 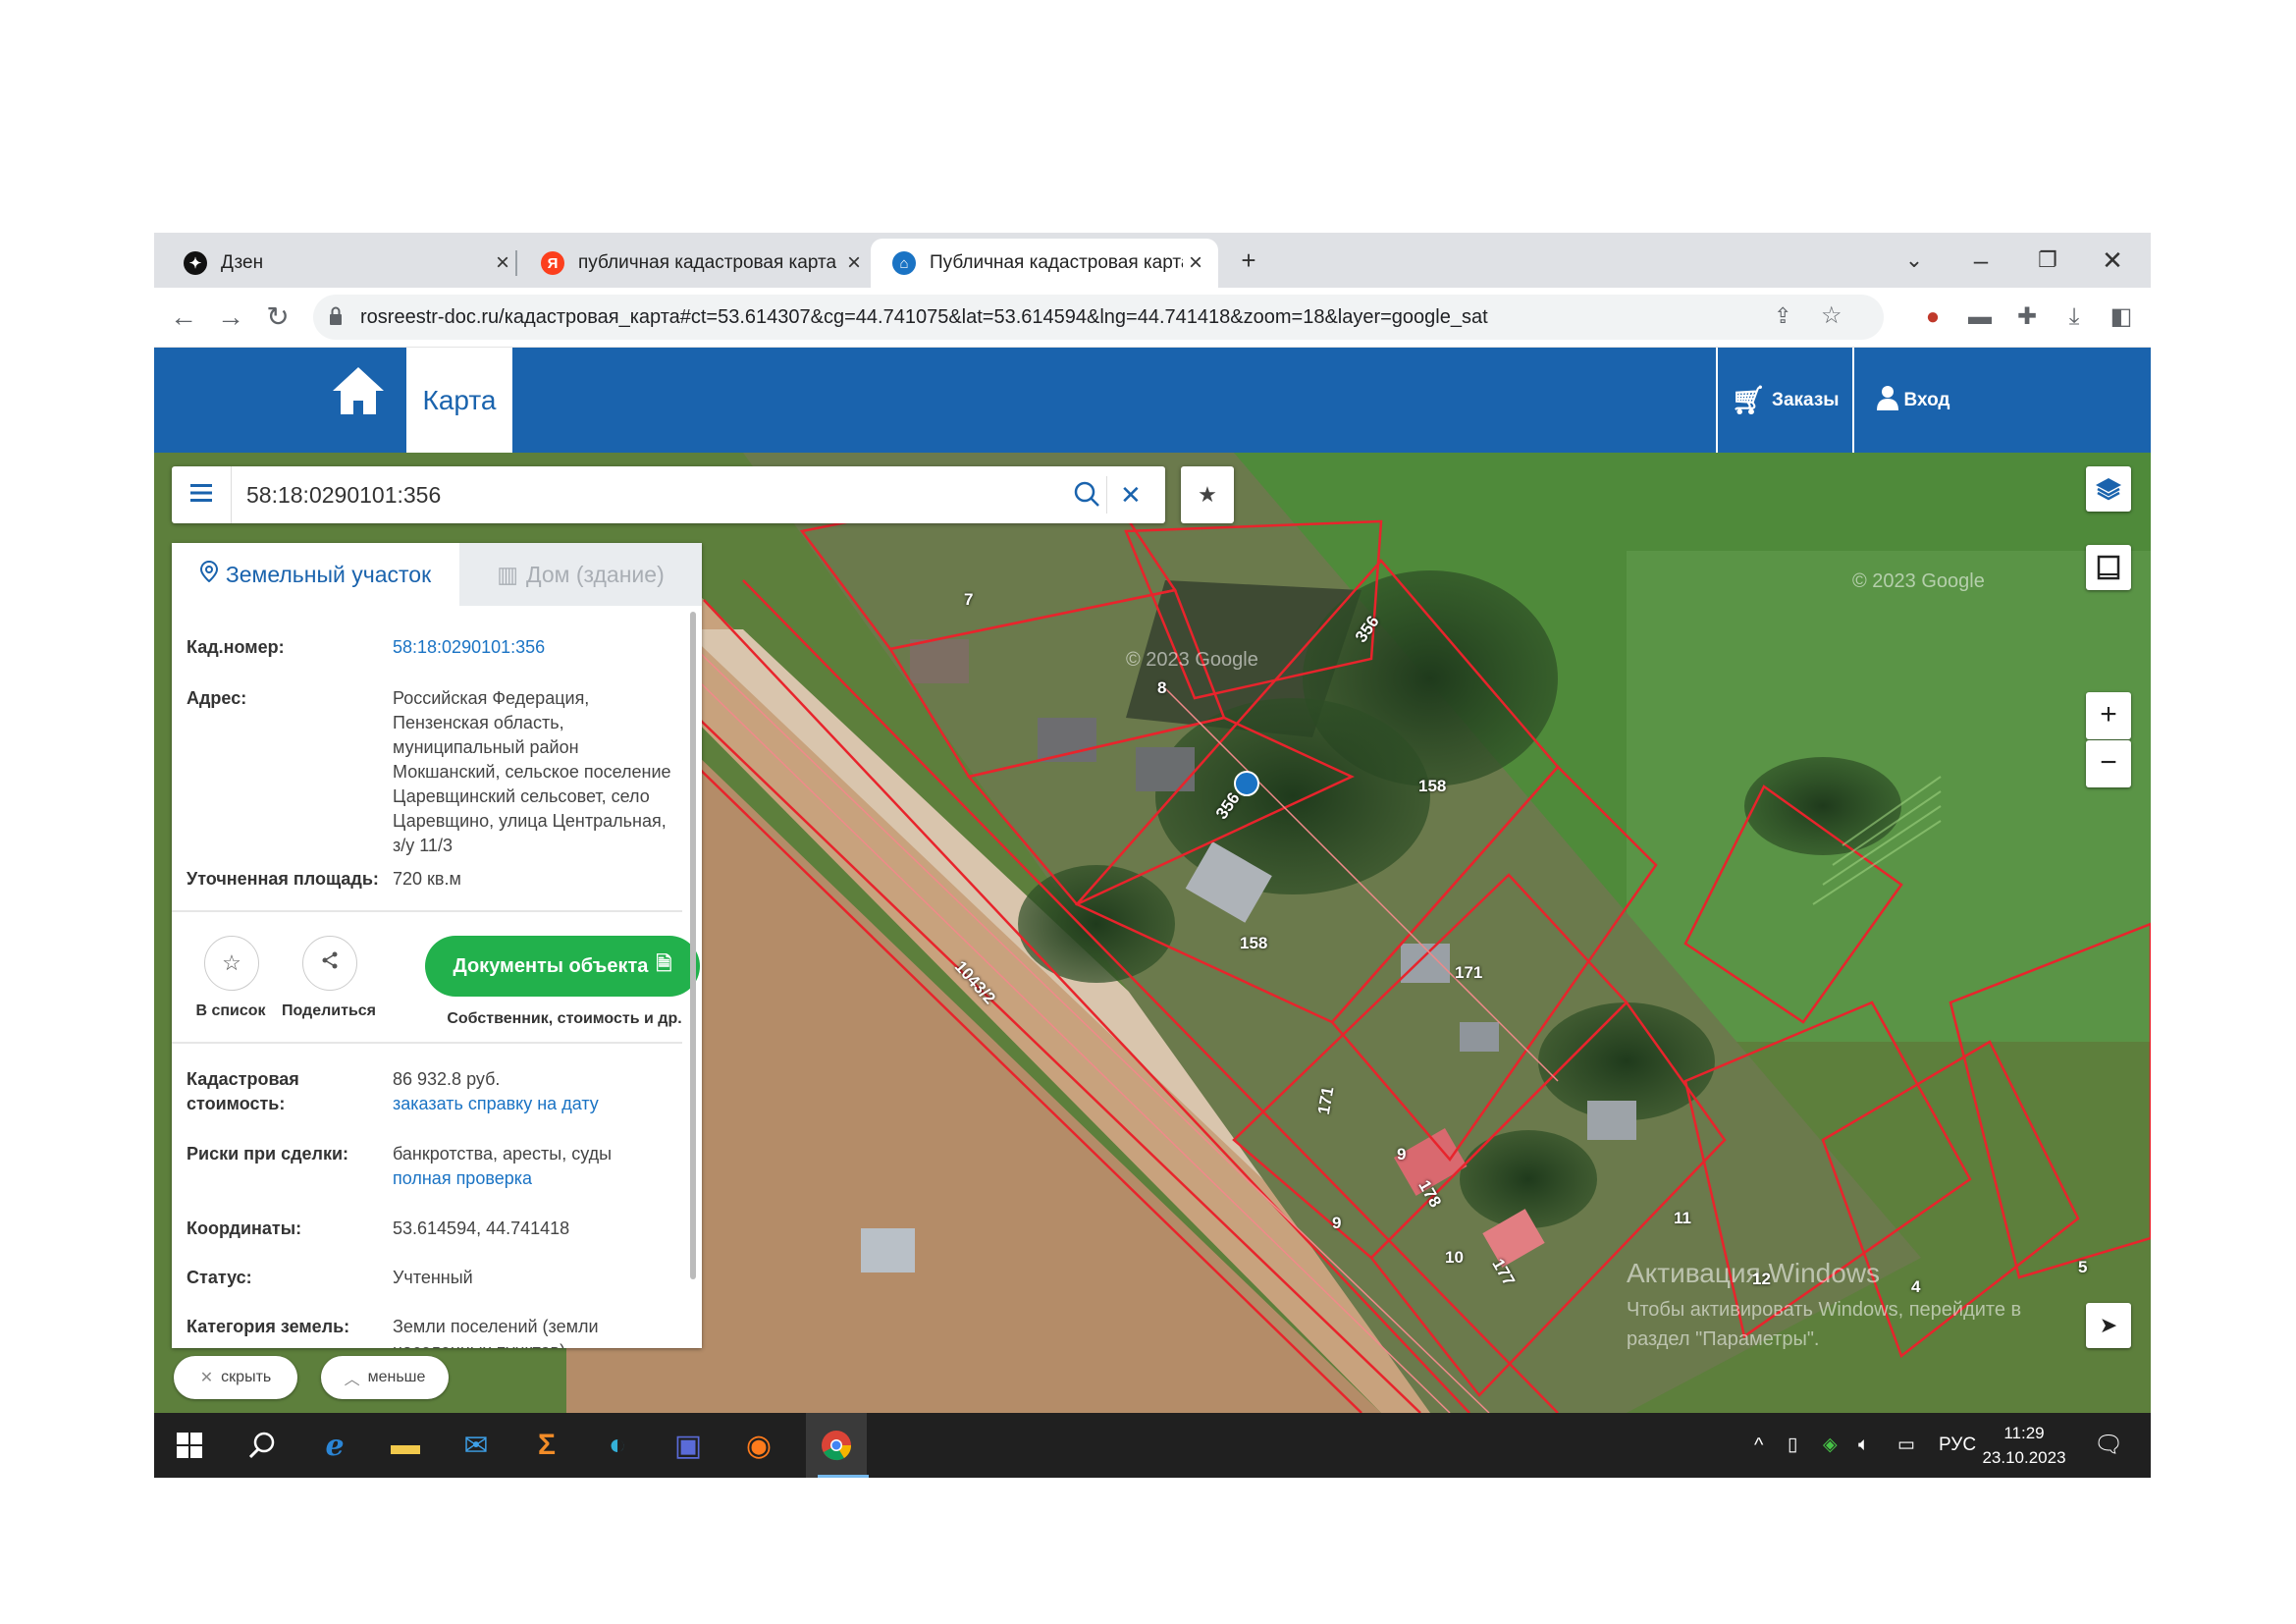 What do you see at coordinates (334, 1445) in the screenshot?
I see `internet-explorer-icon: e` at bounding box center [334, 1445].